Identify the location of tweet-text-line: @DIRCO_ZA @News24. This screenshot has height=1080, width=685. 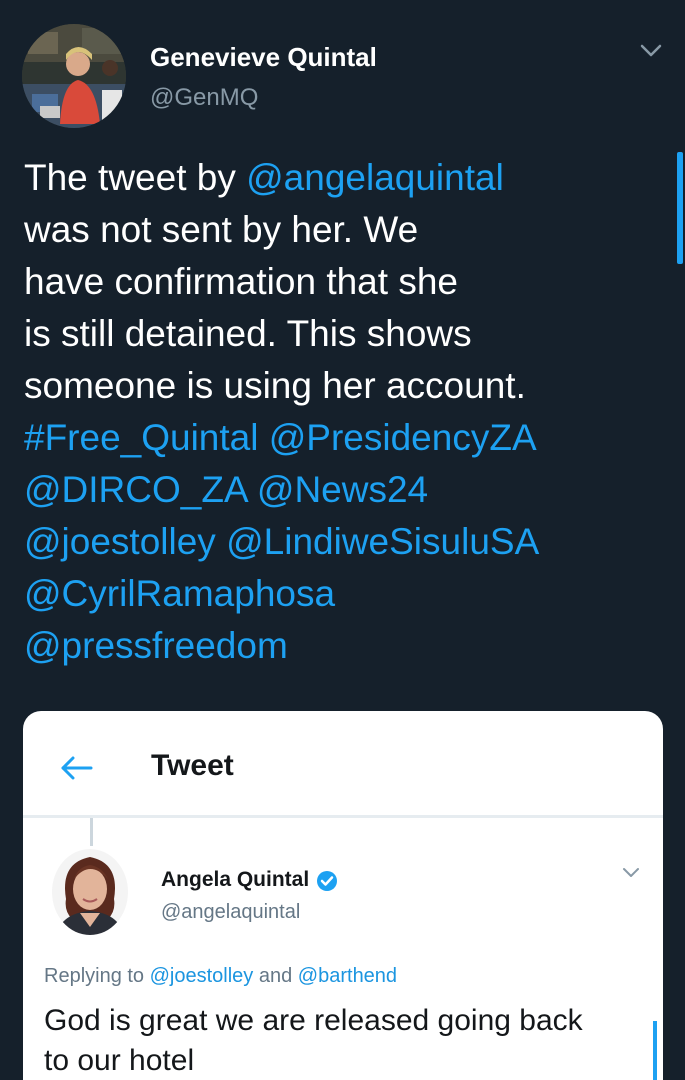
(344, 490).